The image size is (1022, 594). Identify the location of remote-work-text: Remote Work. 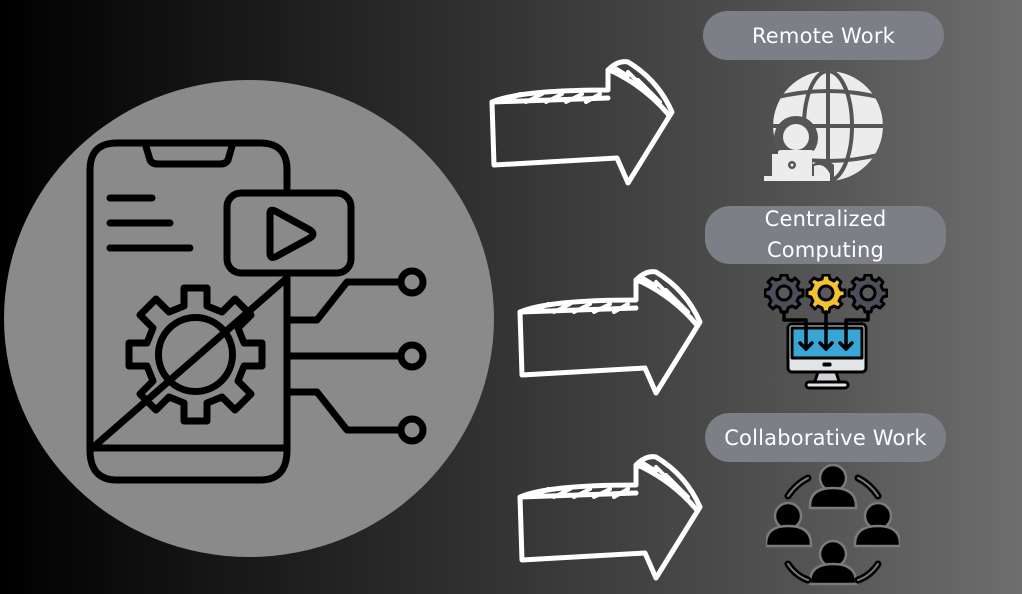
(823, 35).